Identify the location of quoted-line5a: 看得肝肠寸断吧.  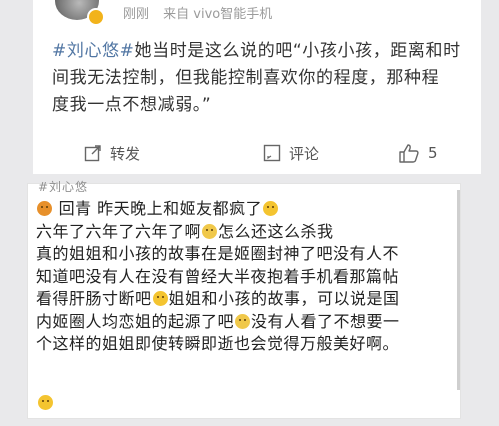
(94, 298).